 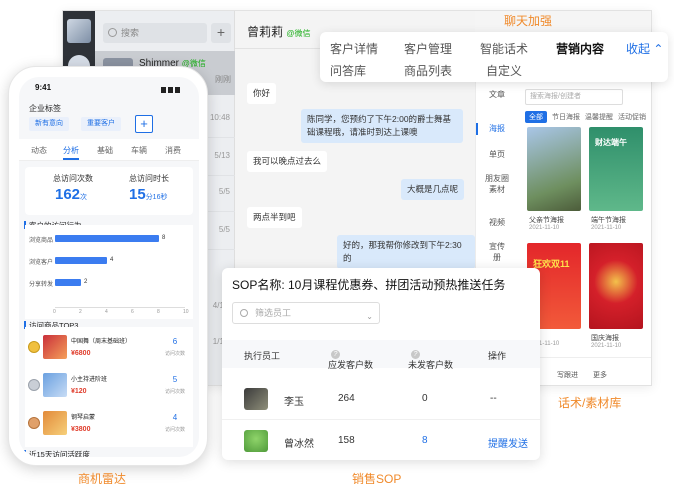 I want to click on tab-marketing-content: 营销内容, so click(x=580, y=48).